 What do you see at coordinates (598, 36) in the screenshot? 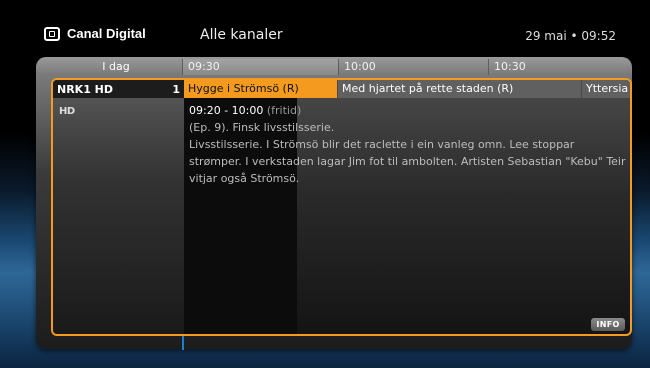
I see `clock-time: 09:52` at bounding box center [598, 36].